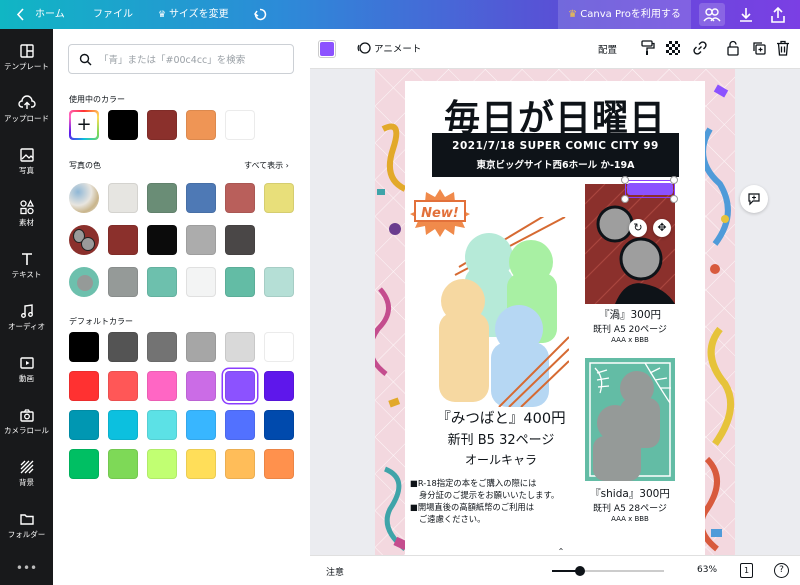 Image resolution: width=800 pixels, height=585 pixels. What do you see at coordinates (648, 50) in the screenshot?
I see `paint-roller-icon` at bounding box center [648, 50].